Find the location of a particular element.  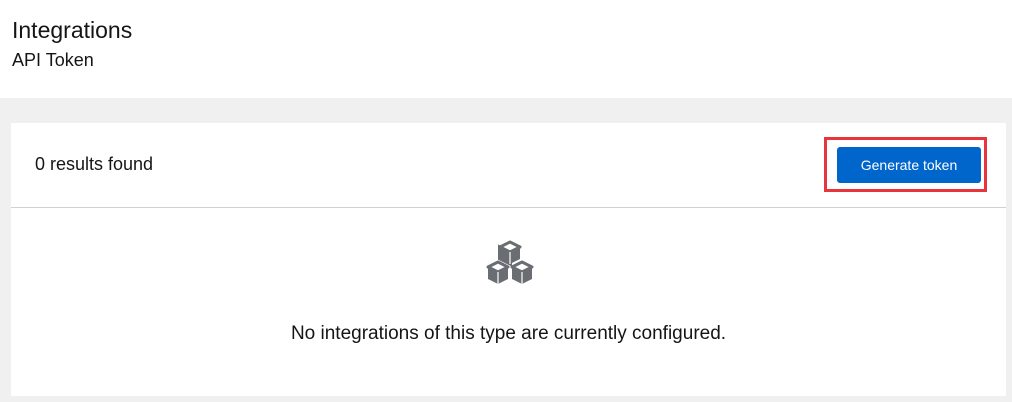

generate-token-button: Generate token is located at coordinates (909, 165).